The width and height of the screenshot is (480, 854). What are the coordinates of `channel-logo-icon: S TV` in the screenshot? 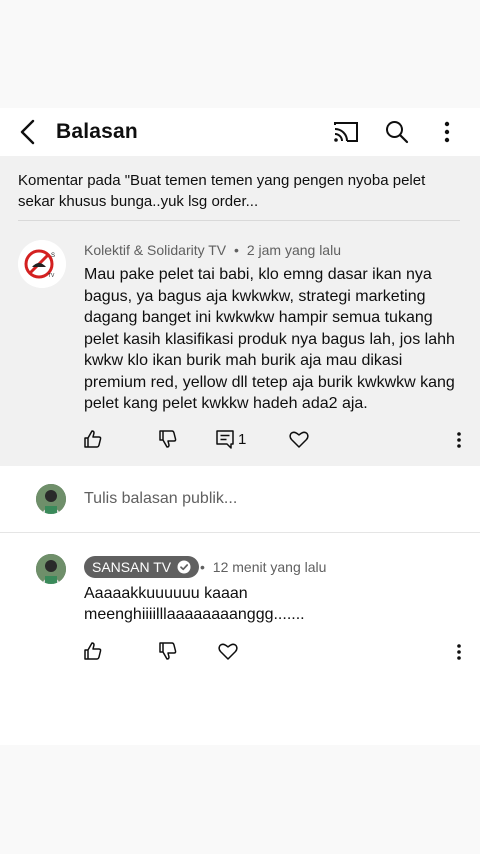 It's located at (42, 264).